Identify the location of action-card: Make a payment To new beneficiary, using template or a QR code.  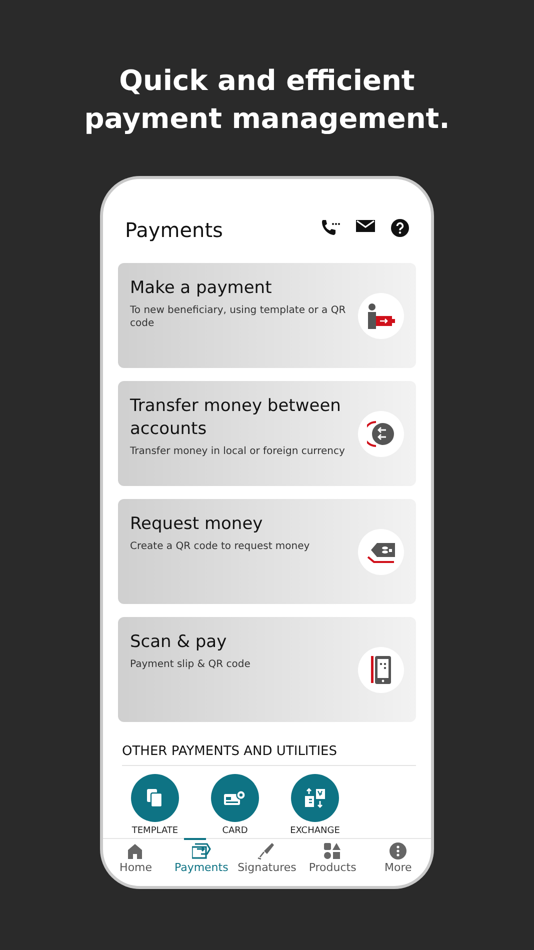
(267, 315).